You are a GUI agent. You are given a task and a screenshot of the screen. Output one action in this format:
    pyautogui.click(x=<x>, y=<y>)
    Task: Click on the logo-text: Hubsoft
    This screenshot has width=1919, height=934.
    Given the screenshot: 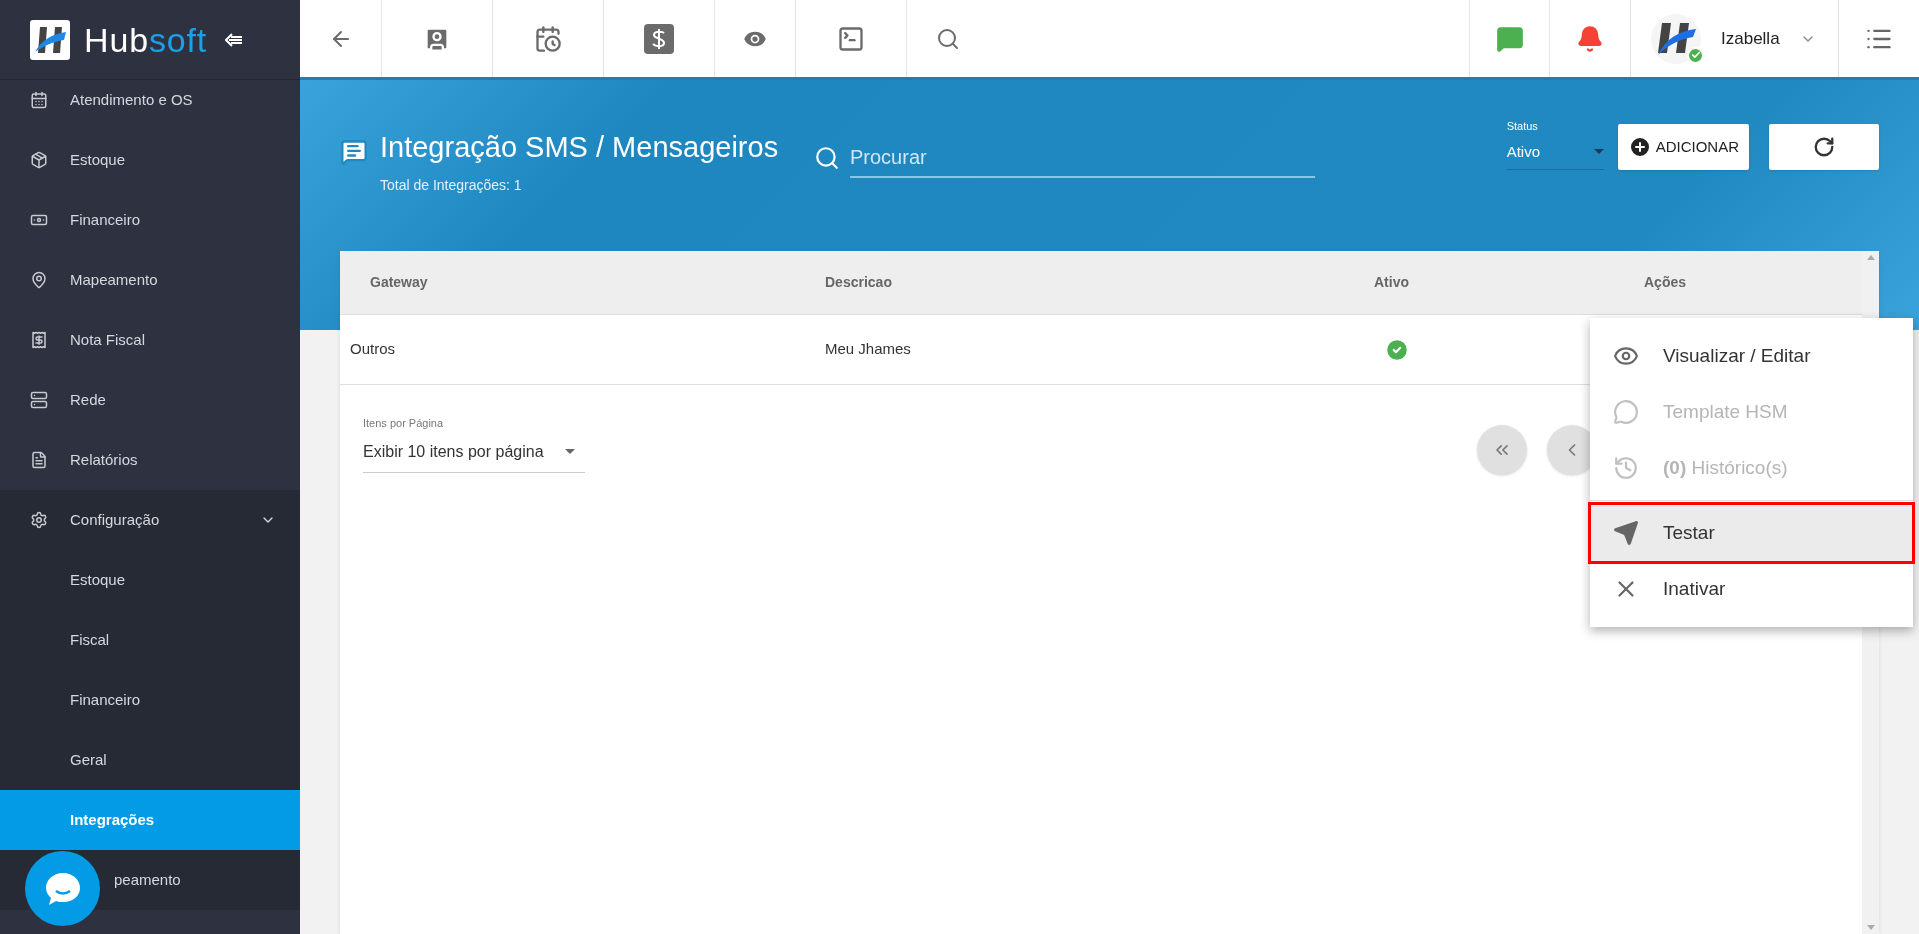 What is the action you would take?
    pyautogui.click(x=146, y=39)
    